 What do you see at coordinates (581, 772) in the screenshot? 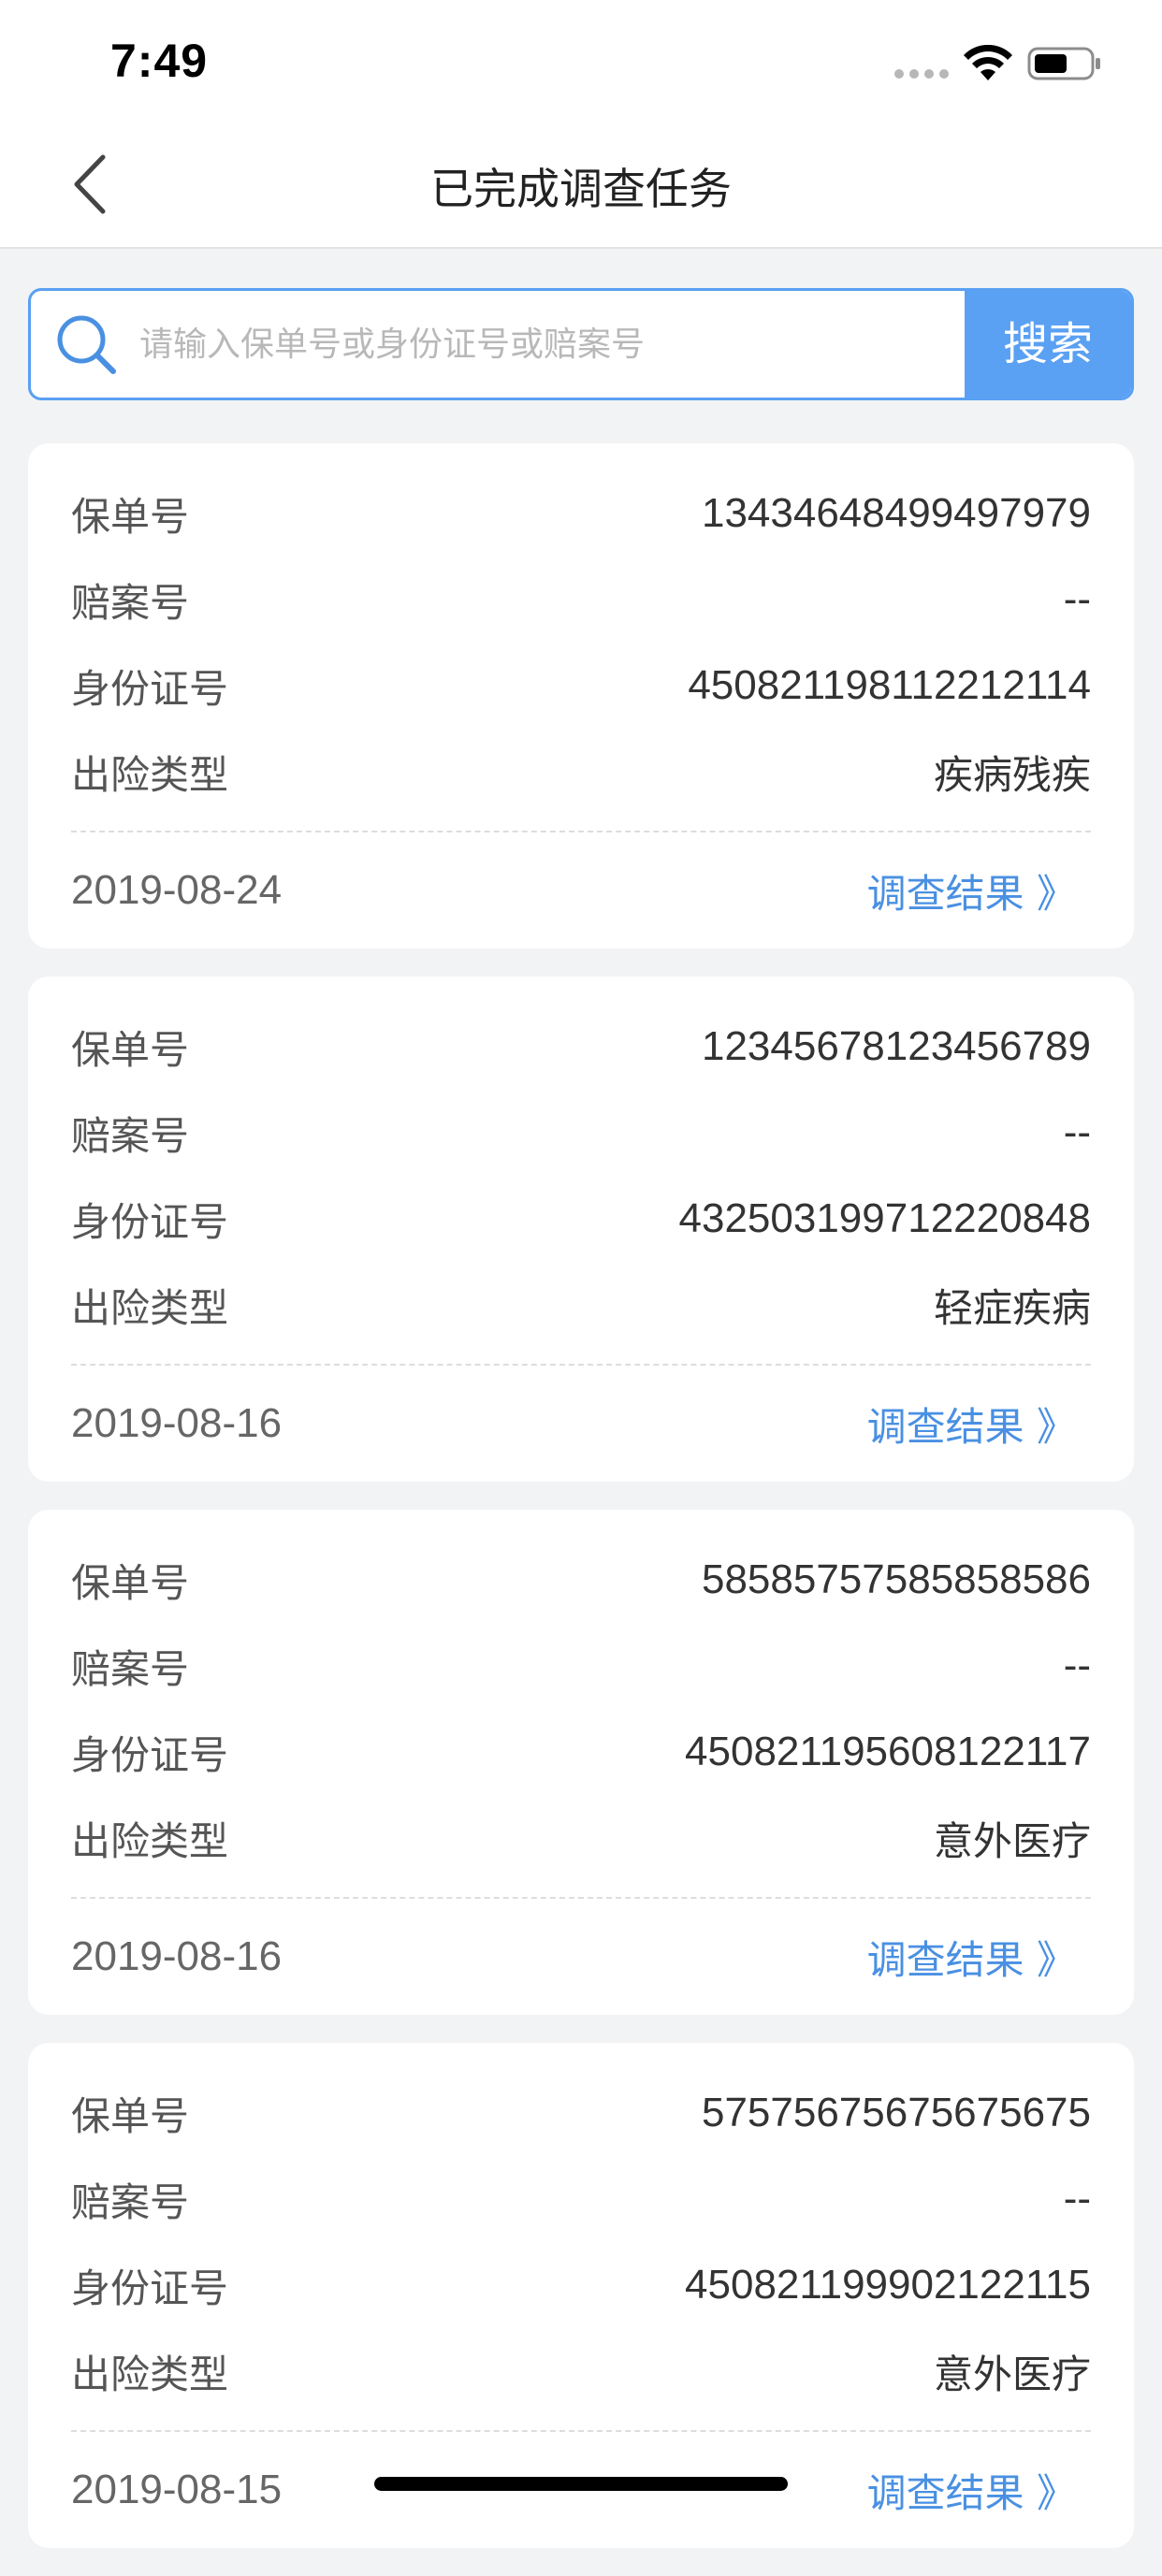
I see `risk-type-row: 出险类型 疾病残疾` at bounding box center [581, 772].